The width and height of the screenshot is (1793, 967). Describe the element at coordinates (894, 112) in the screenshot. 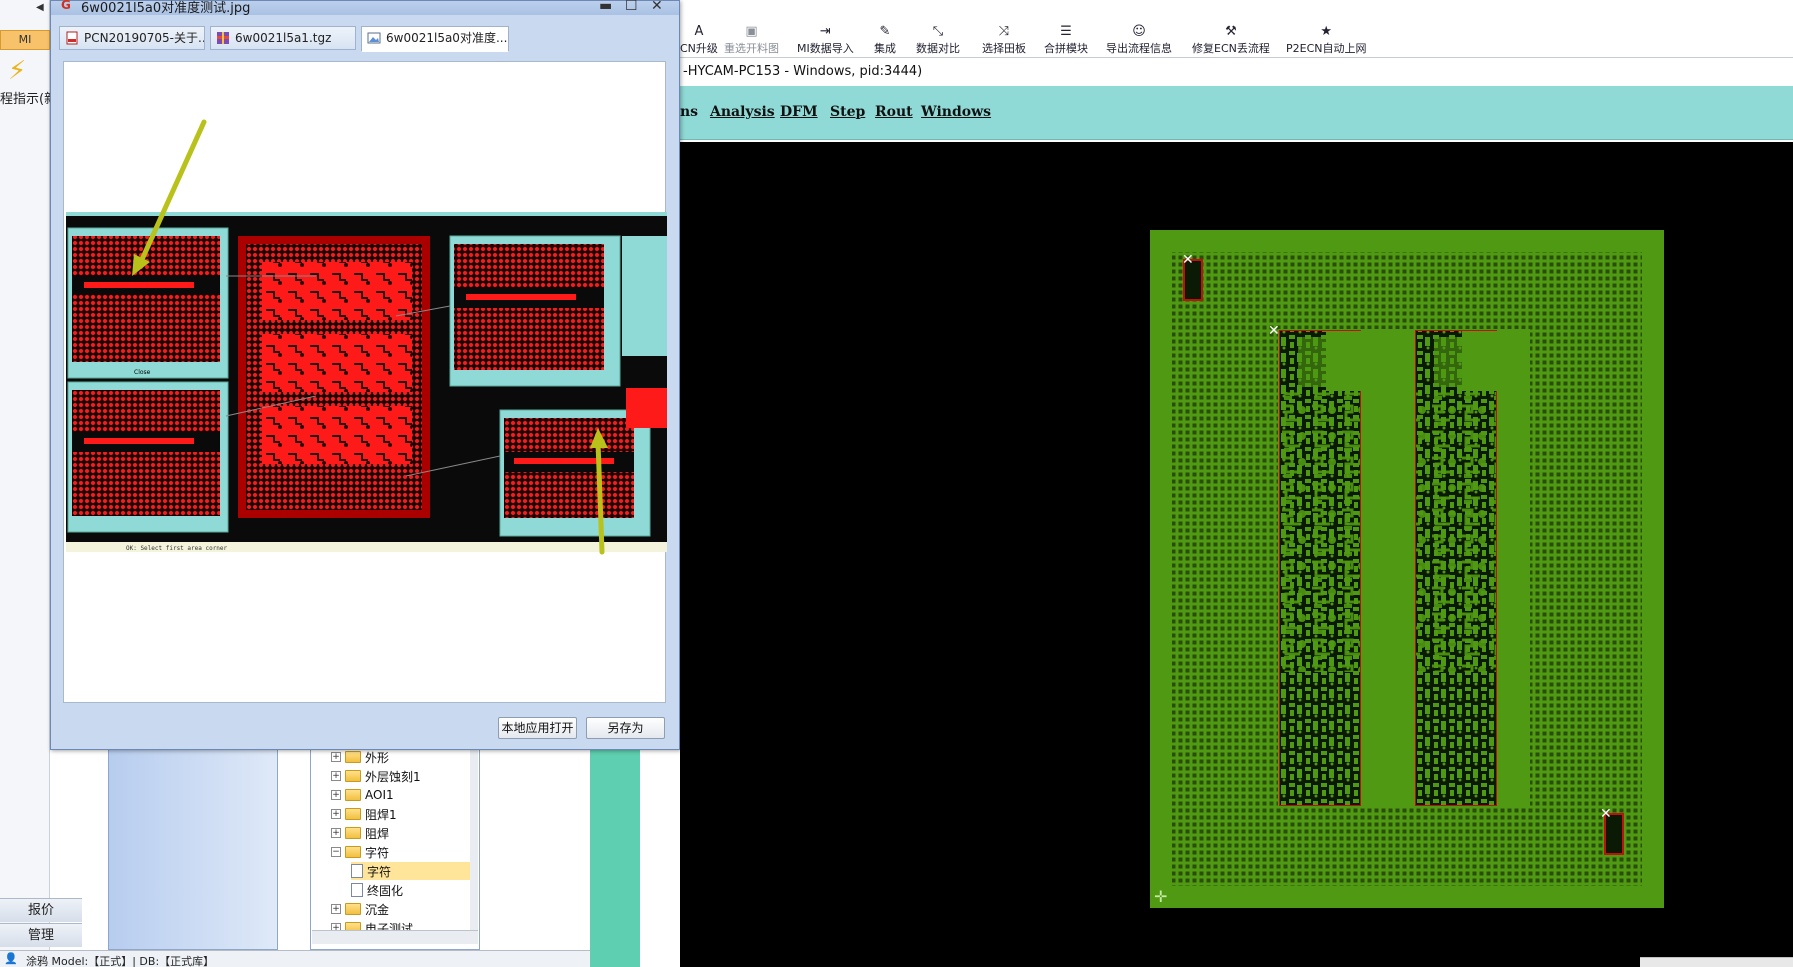

I see `menu-item: Rout` at that location.